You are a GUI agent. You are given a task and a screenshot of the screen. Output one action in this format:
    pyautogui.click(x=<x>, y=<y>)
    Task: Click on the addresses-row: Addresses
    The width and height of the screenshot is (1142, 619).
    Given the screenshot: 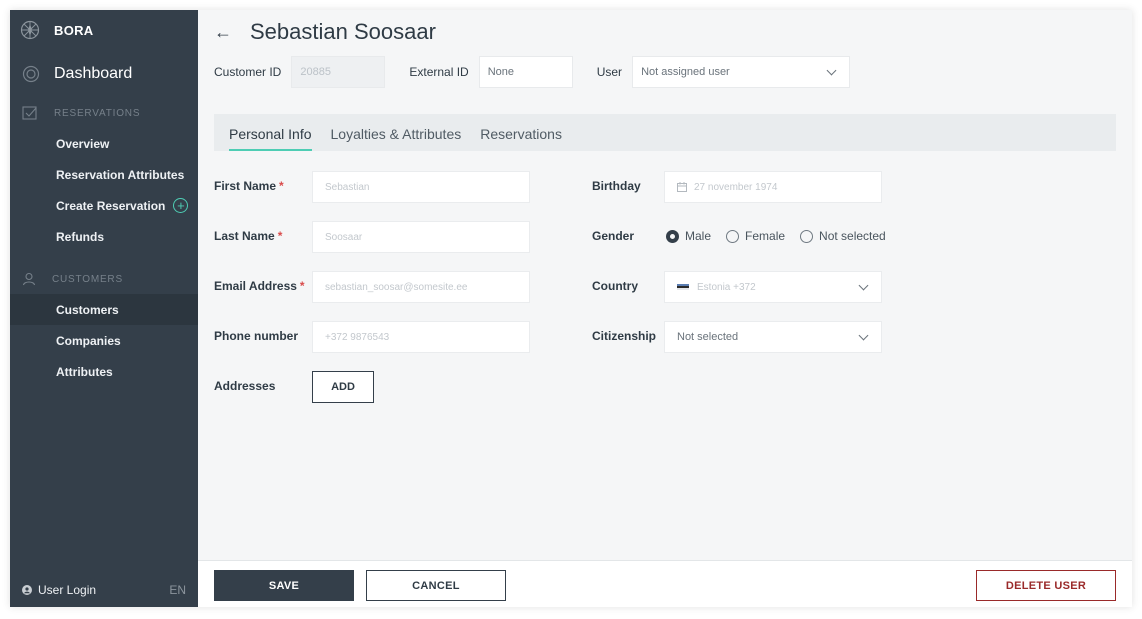 What is the action you would take?
    pyautogui.click(x=244, y=386)
    